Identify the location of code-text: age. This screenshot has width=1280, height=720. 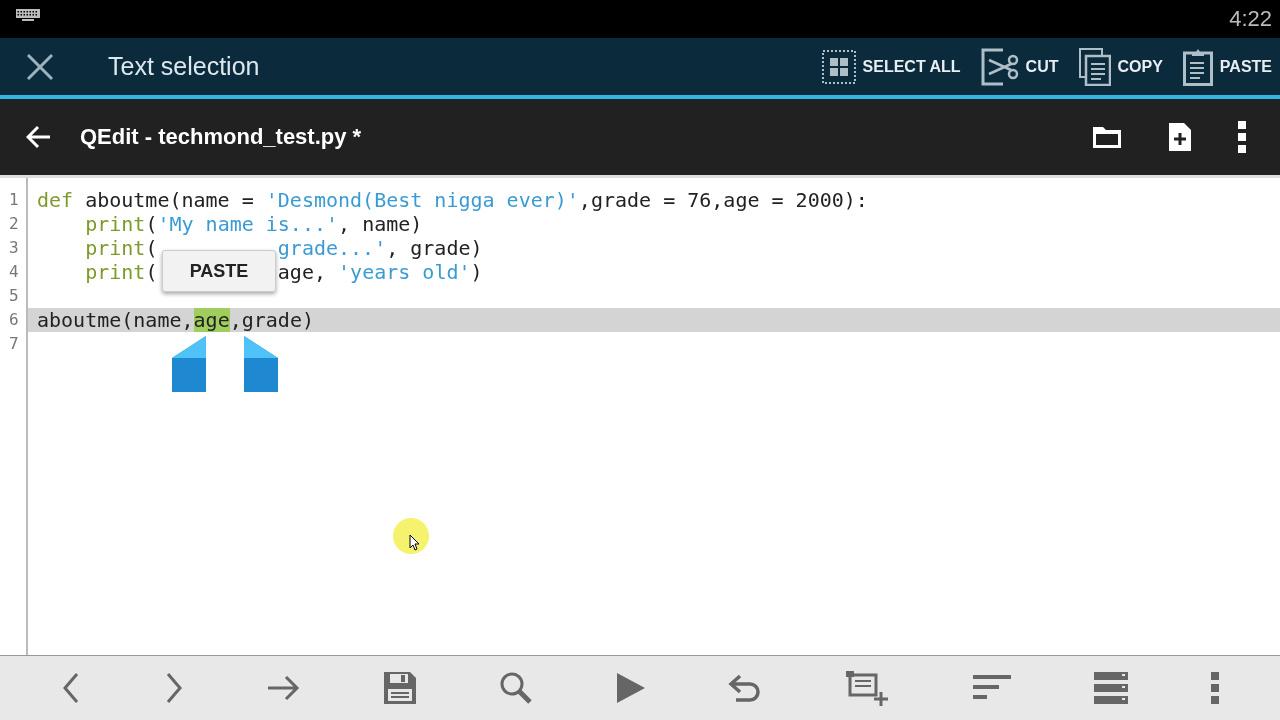
(211, 320).